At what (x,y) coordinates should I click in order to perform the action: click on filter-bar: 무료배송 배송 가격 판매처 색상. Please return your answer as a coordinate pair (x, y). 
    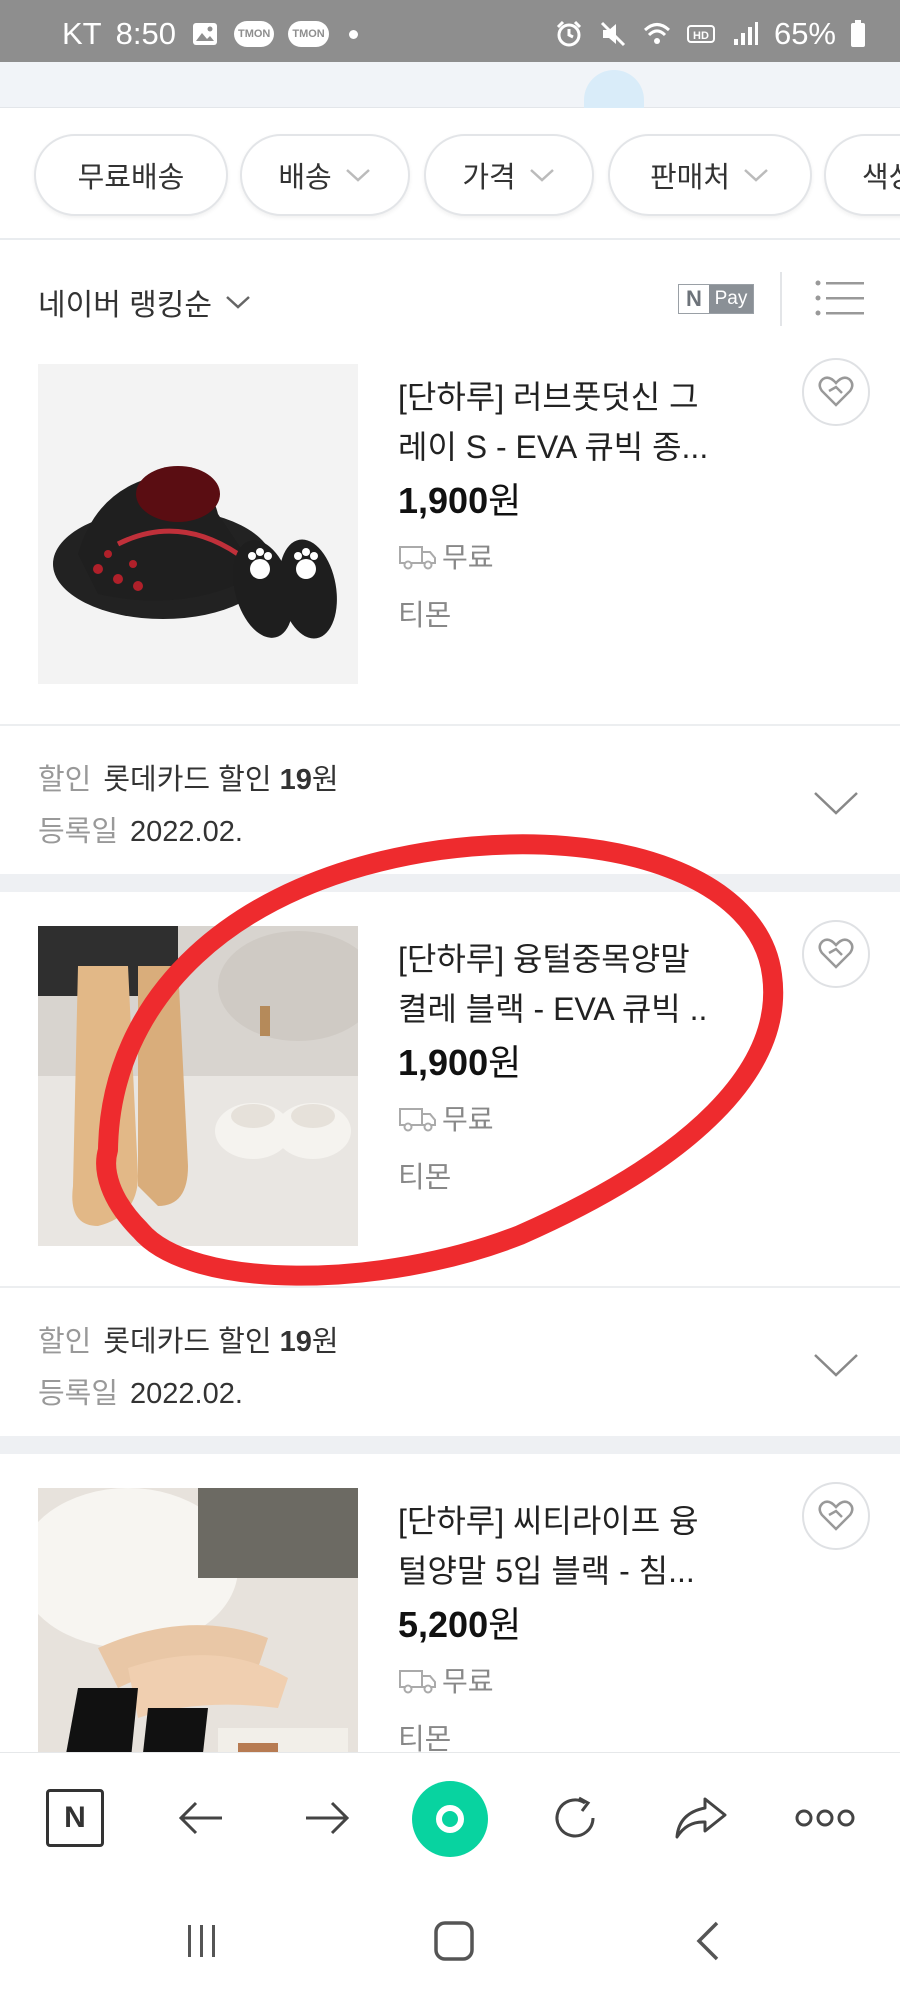
    Looking at the image, I should click on (450, 174).